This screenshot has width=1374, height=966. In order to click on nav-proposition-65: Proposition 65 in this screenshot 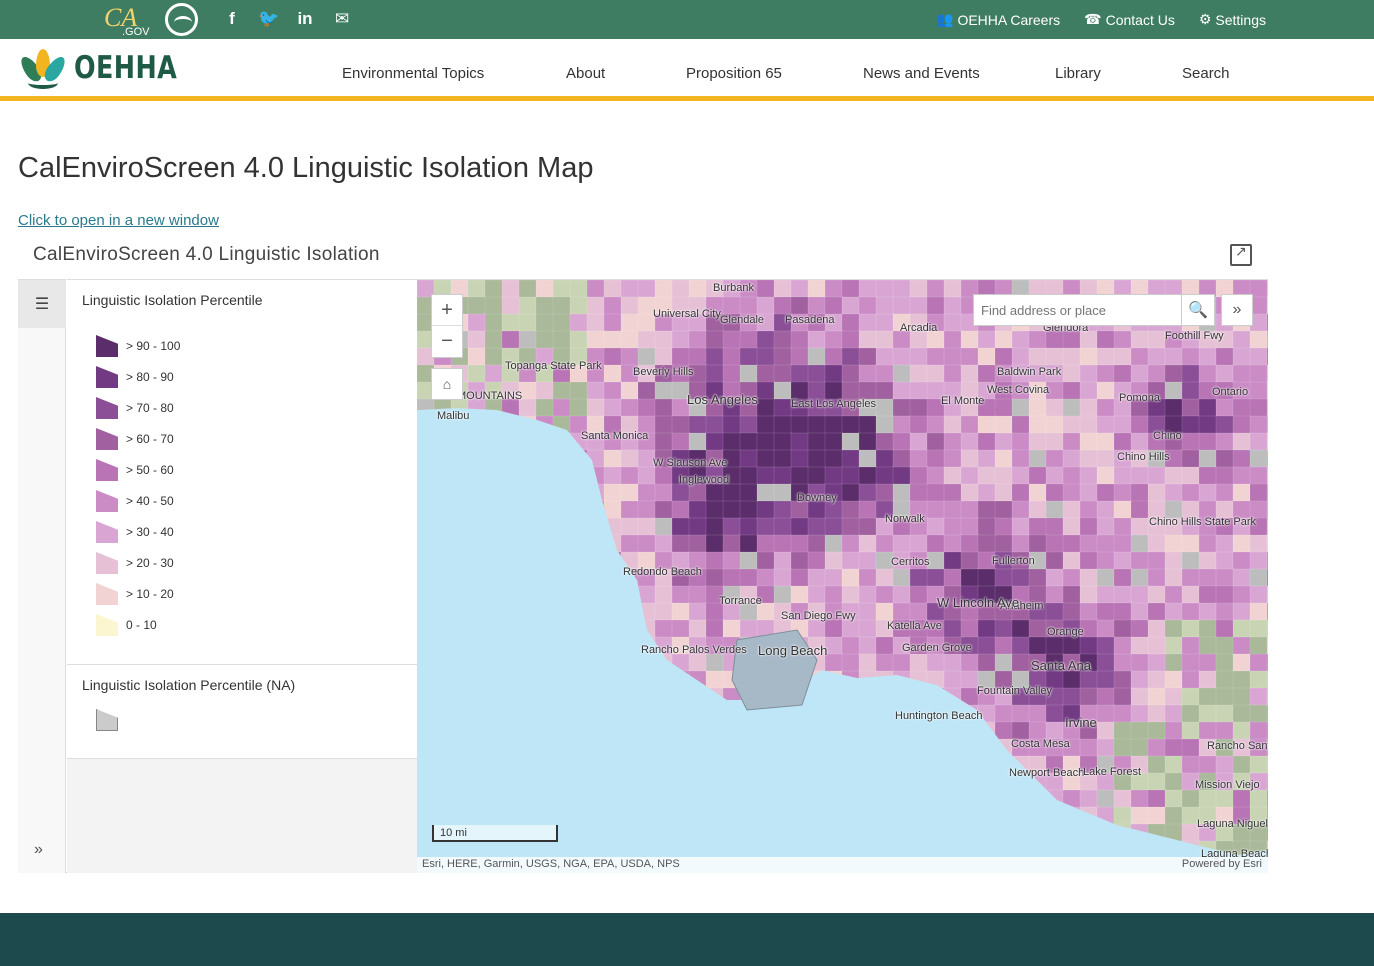, I will do `click(734, 73)`.